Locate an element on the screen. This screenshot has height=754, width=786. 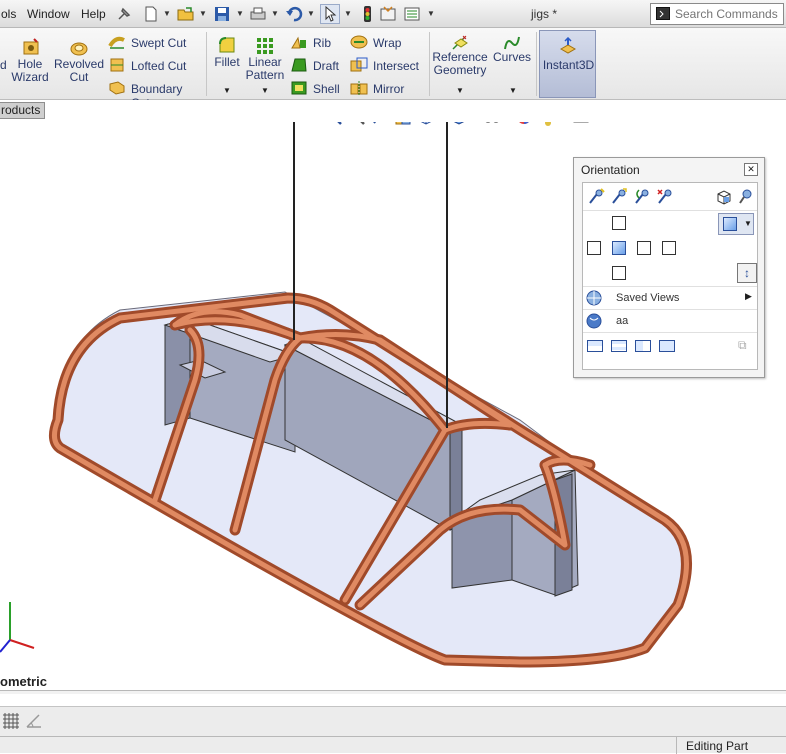
open-dropdown-icon: ▼ is located at coordinates (203, 13).